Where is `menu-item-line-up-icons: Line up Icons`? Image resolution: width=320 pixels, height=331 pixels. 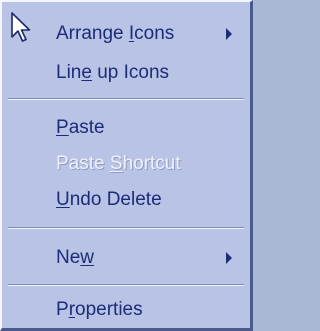
menu-item-line-up-icons: Line up Icons is located at coordinates (126, 73).